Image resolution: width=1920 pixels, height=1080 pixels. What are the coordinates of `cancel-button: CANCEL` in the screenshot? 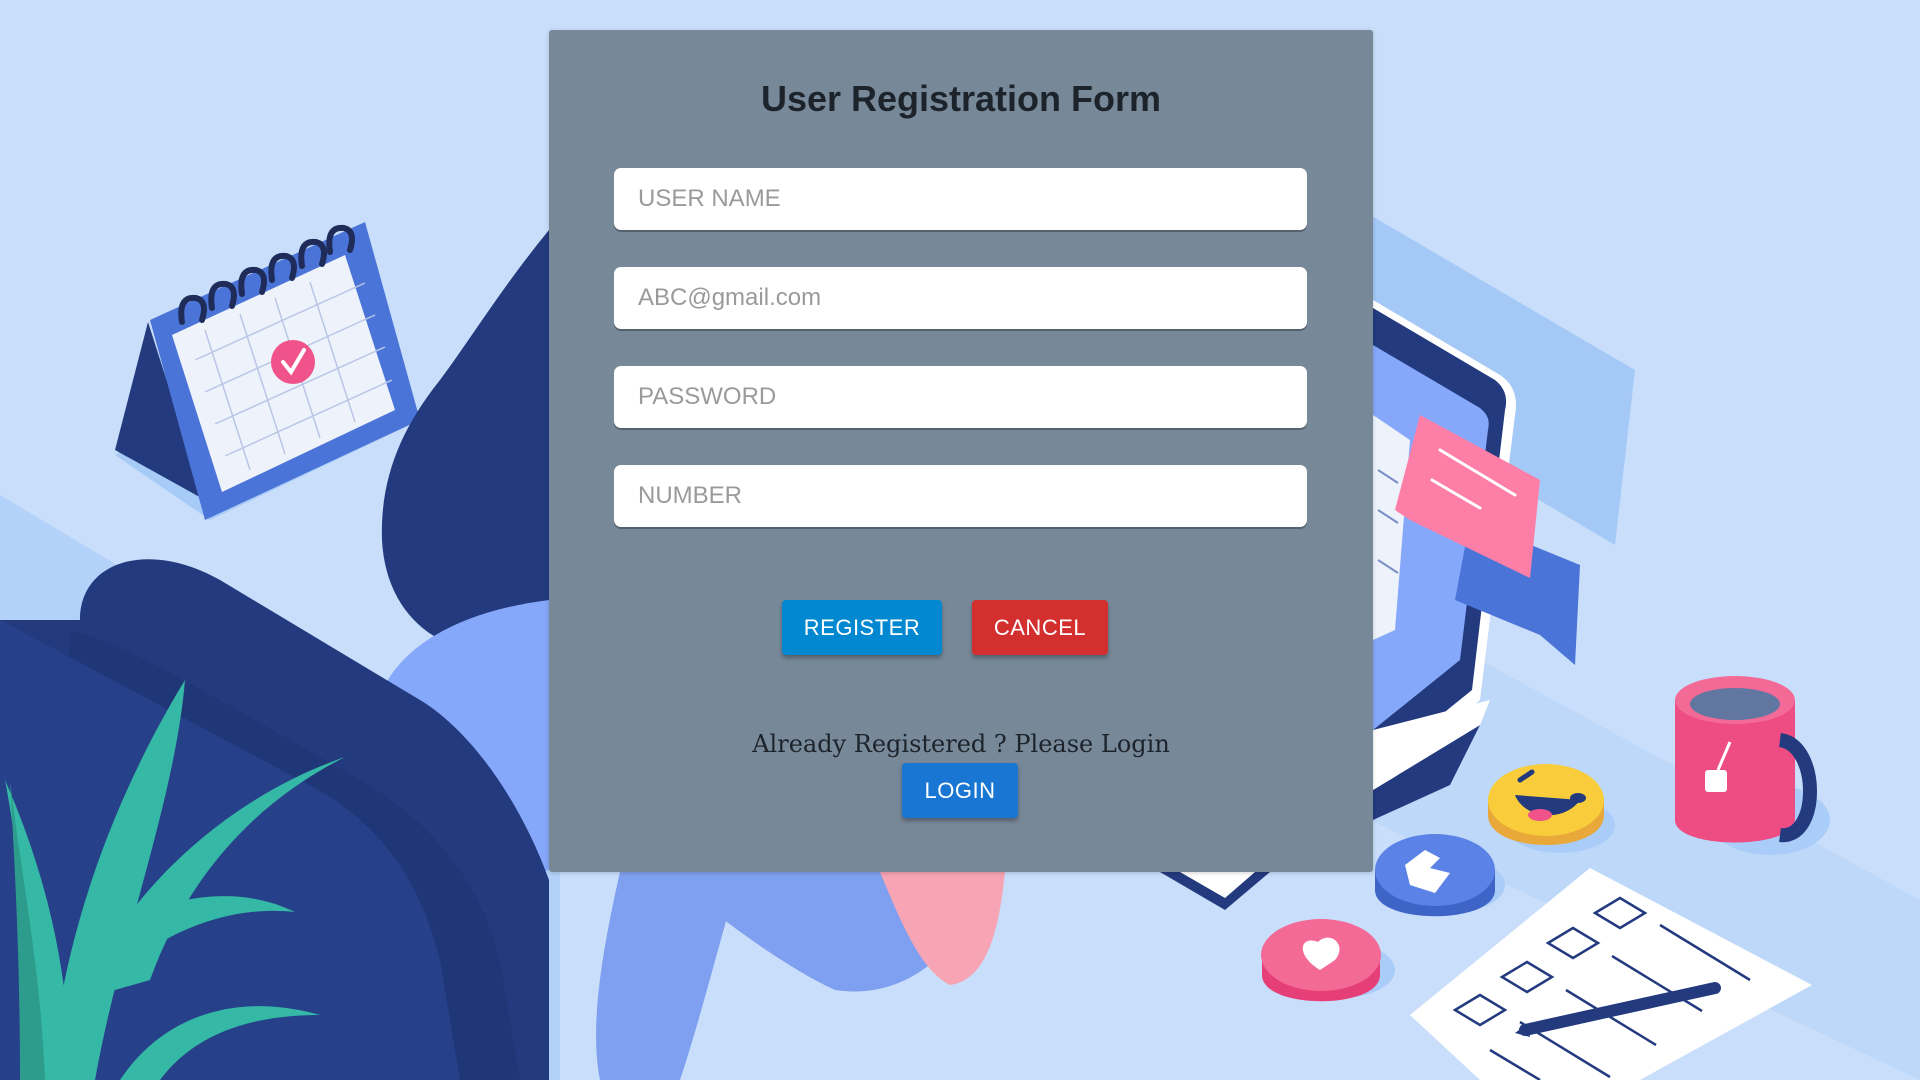 It's located at (1040, 627).